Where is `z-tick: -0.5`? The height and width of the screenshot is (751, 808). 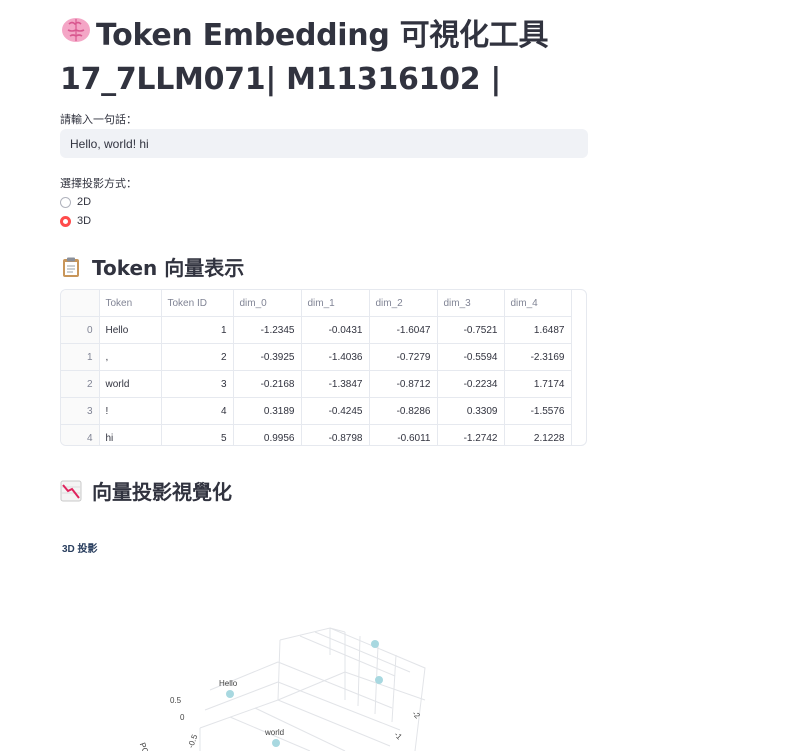
z-tick: -0.5 is located at coordinates (192, 741).